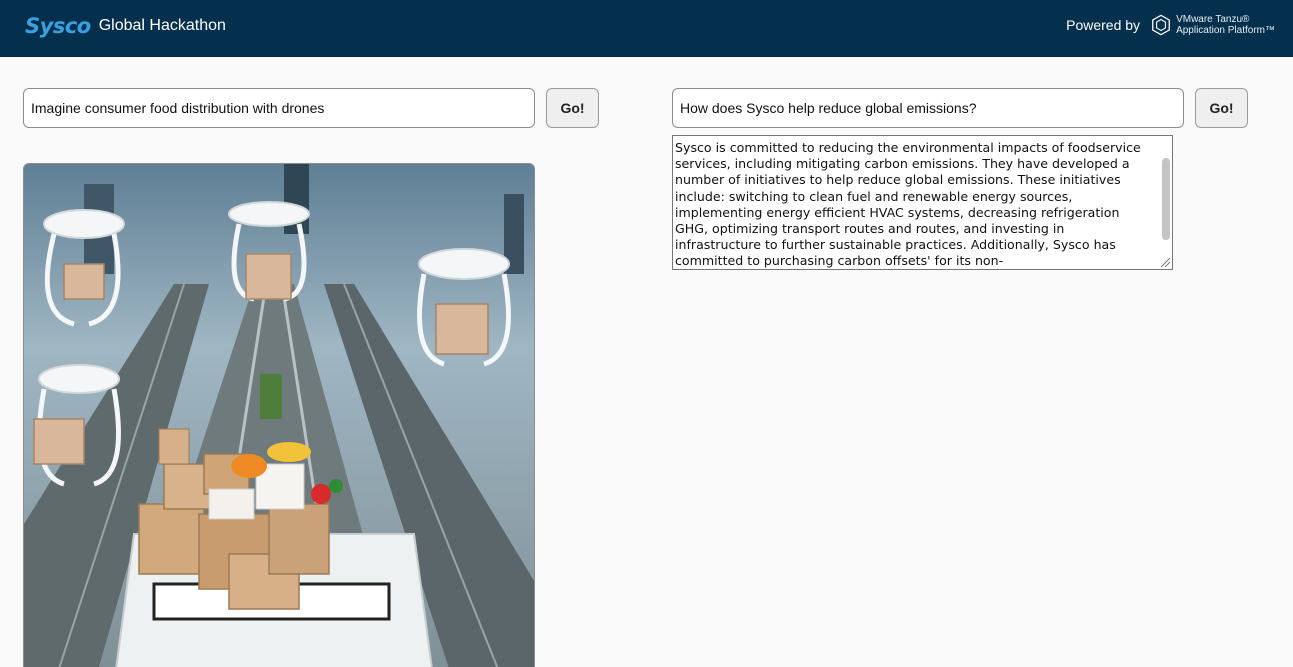  Describe the element at coordinates (1161, 25) in the screenshot. I see `tanzu-logo-icon` at that location.